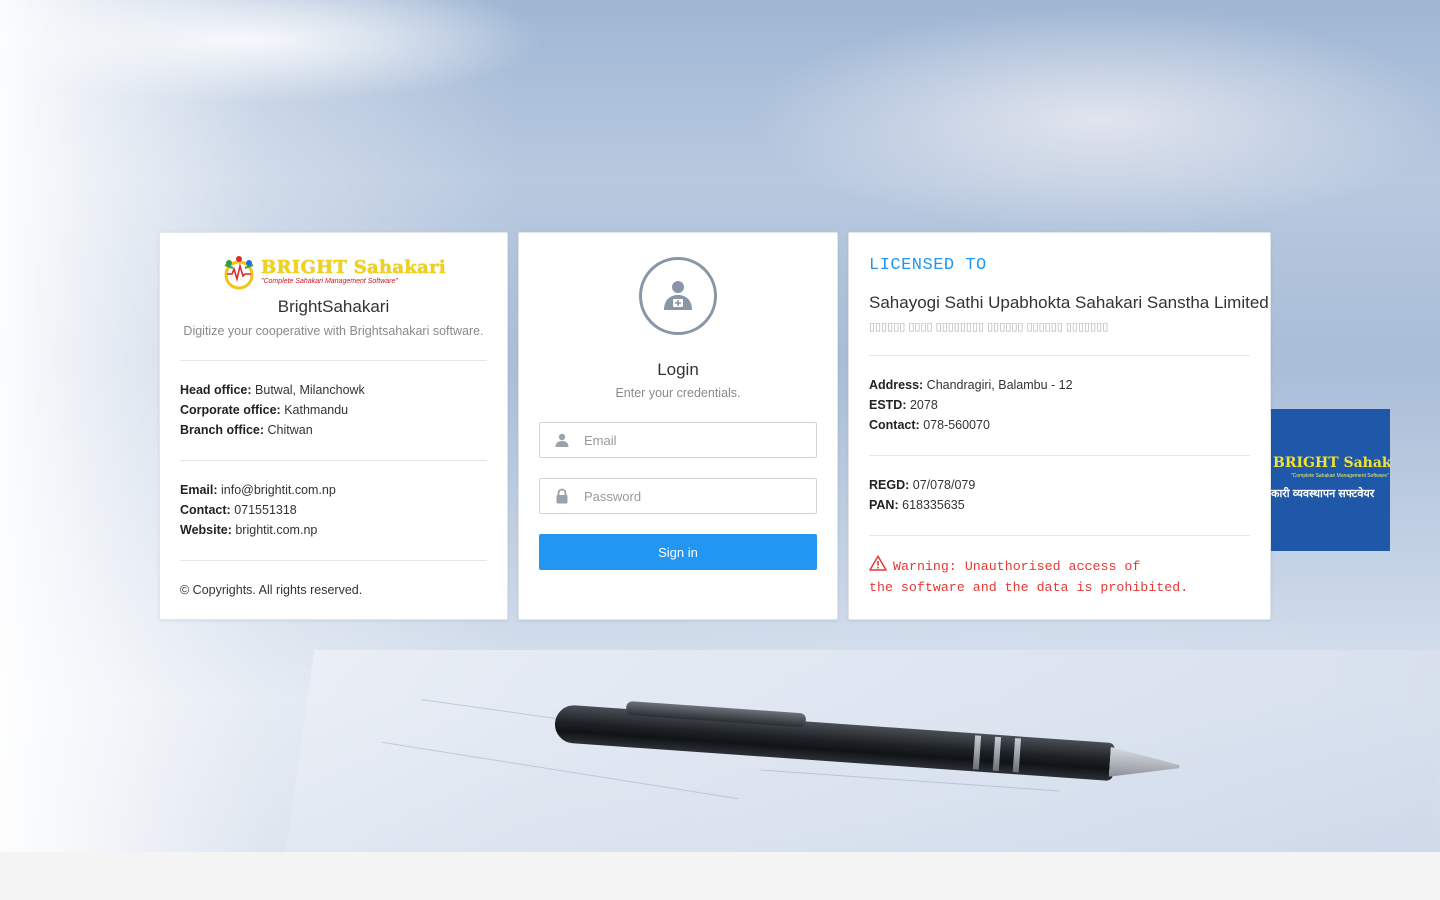 This screenshot has width=1440, height=900. What do you see at coordinates (929, 425) in the screenshot?
I see `detail-contact: Contact: 078-560070` at bounding box center [929, 425].